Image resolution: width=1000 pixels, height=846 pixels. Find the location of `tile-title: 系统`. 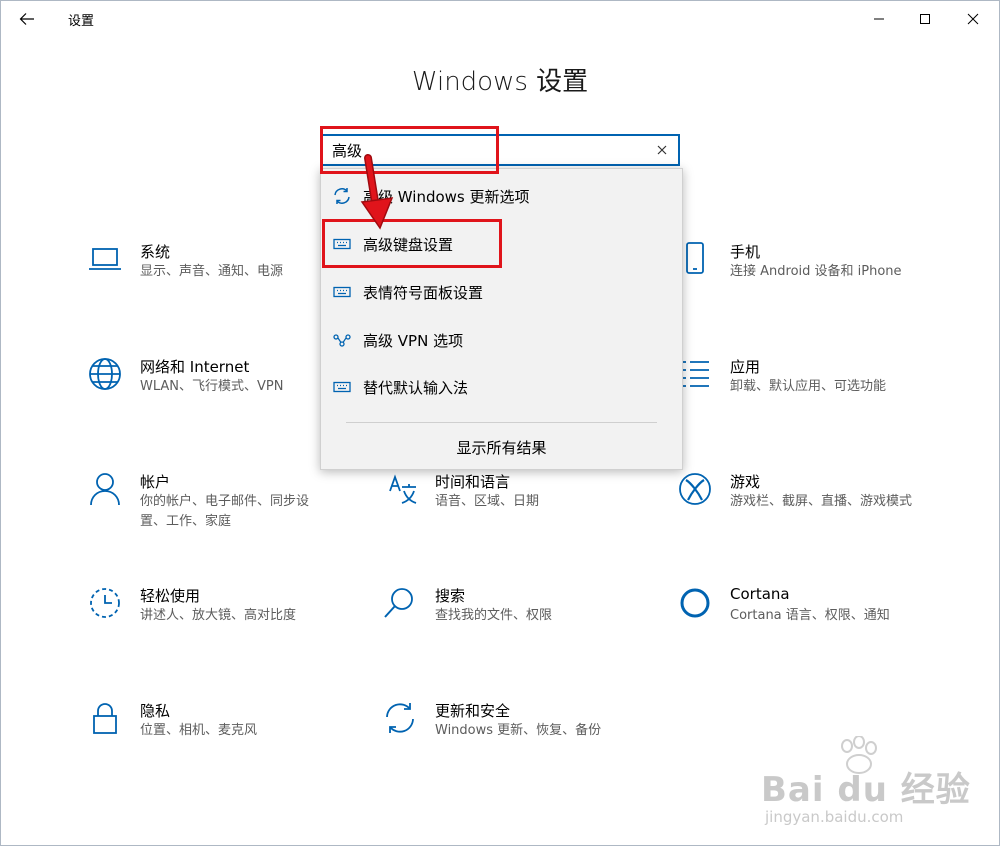

tile-title: 系统 is located at coordinates (155, 252).